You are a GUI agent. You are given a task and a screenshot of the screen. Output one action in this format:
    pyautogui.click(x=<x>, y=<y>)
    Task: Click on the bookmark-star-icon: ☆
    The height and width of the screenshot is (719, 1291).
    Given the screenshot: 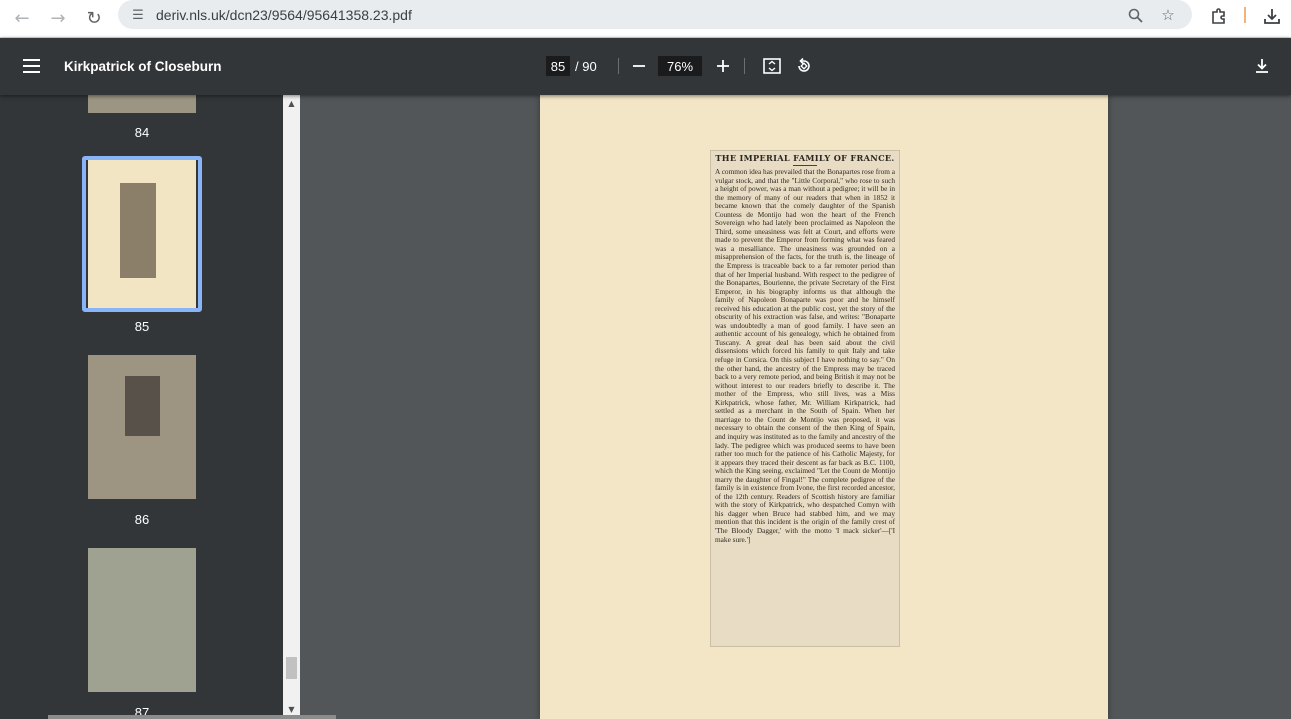 What is the action you would take?
    pyautogui.click(x=1168, y=15)
    